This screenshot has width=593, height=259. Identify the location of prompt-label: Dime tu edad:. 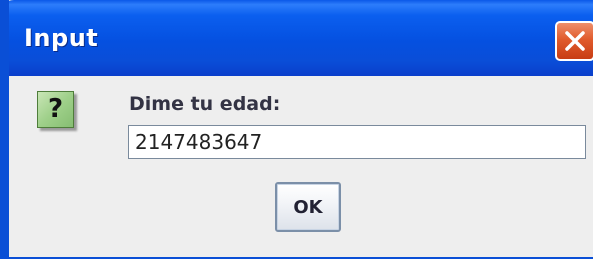
(205, 104).